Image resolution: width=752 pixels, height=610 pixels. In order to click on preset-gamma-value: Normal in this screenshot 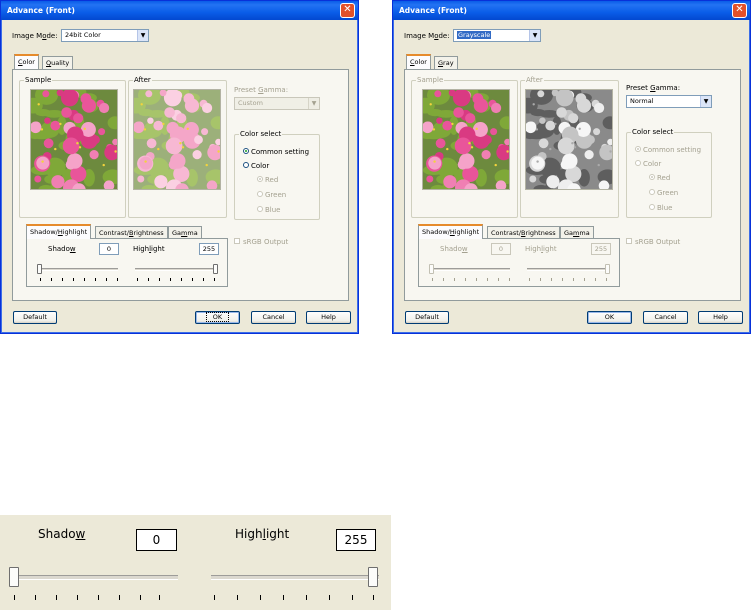, I will do `click(642, 101)`.